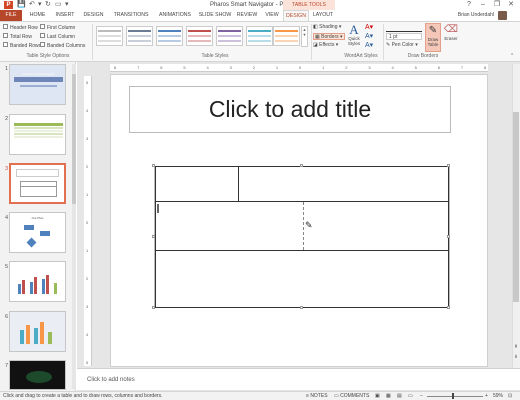 The width and height of the screenshot is (520, 400). I want to click on ruler-number: 4, so click(87, 110).